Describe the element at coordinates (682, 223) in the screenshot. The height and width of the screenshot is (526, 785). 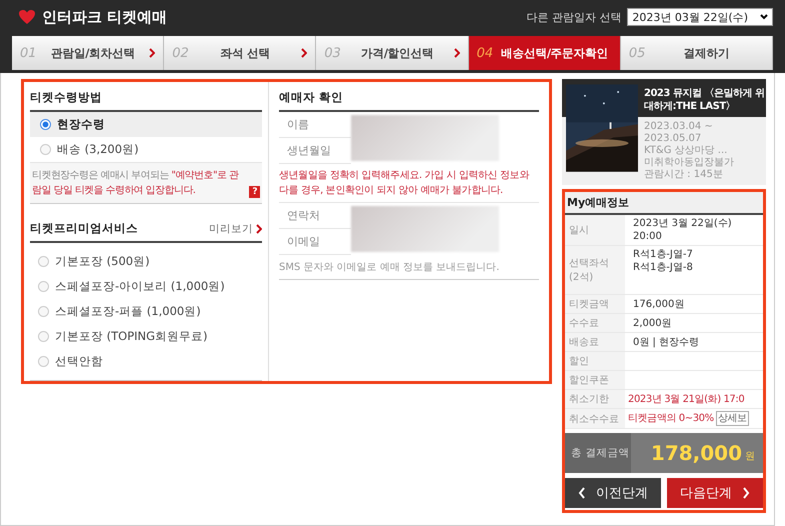
I see `row-value: 2023년 3월 22일(수)` at that location.